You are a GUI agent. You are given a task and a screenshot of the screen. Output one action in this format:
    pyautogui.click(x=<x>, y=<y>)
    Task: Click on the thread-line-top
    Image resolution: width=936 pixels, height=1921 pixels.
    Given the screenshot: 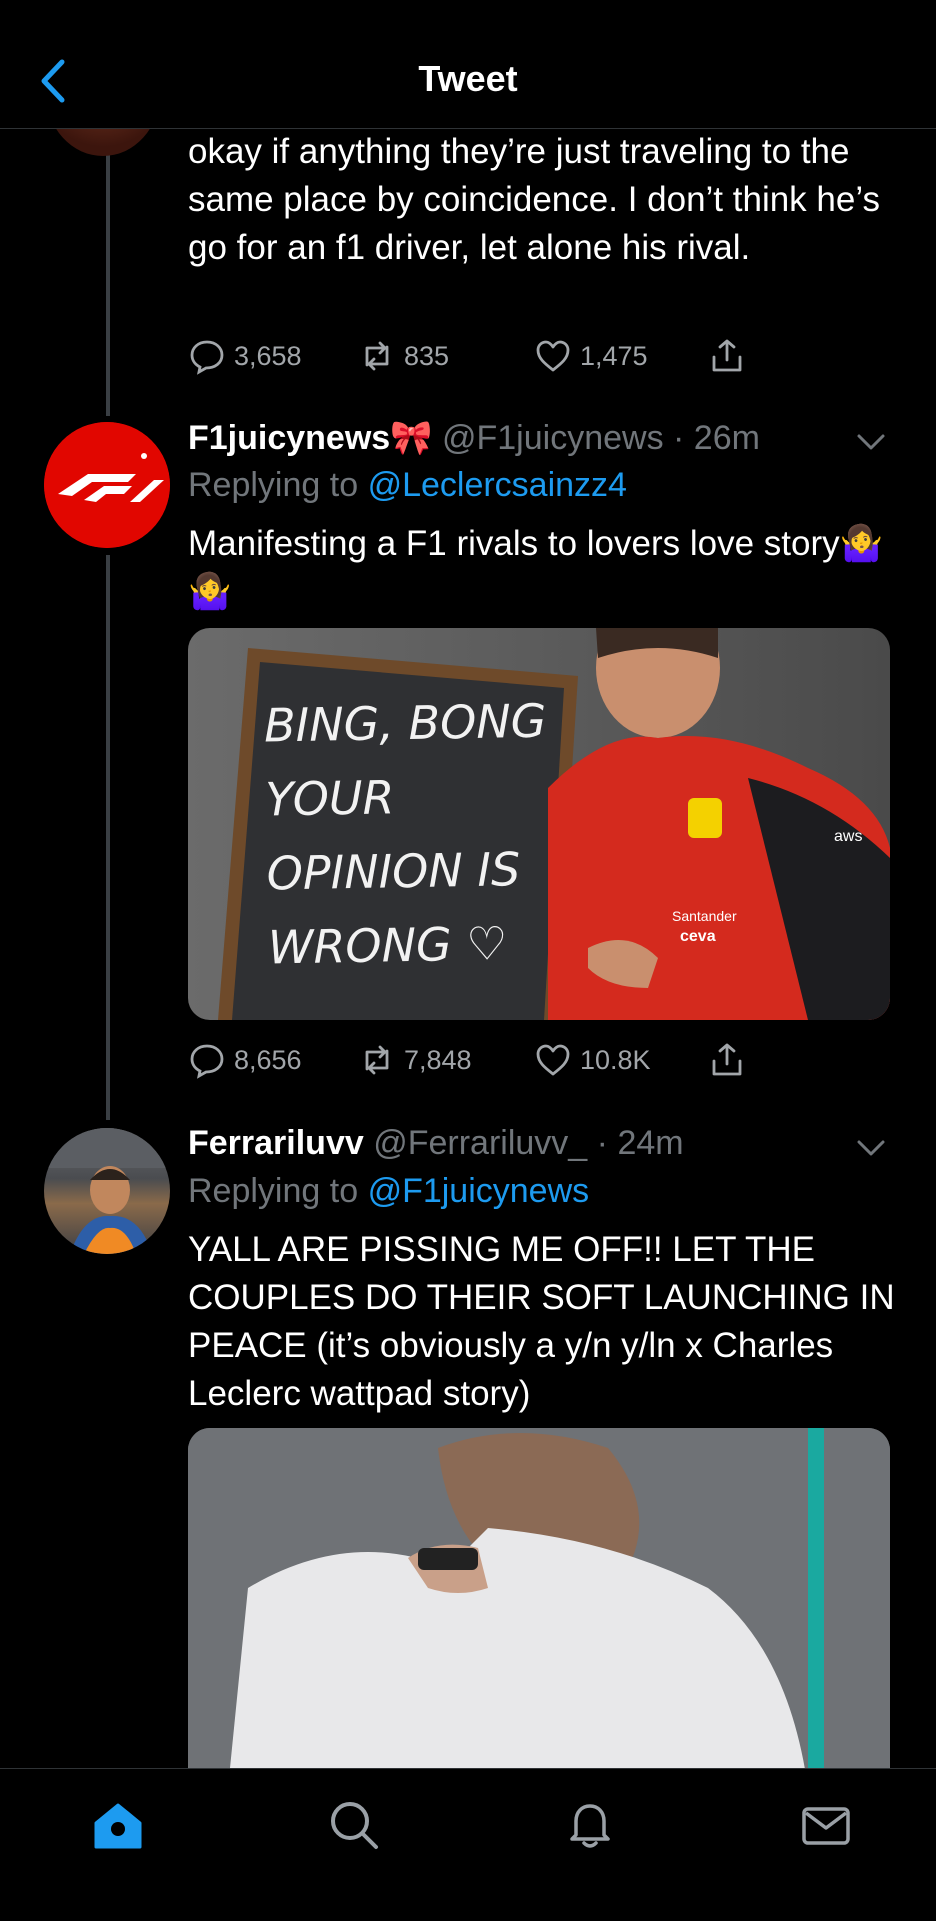 What is the action you would take?
    pyautogui.click(x=108, y=272)
    